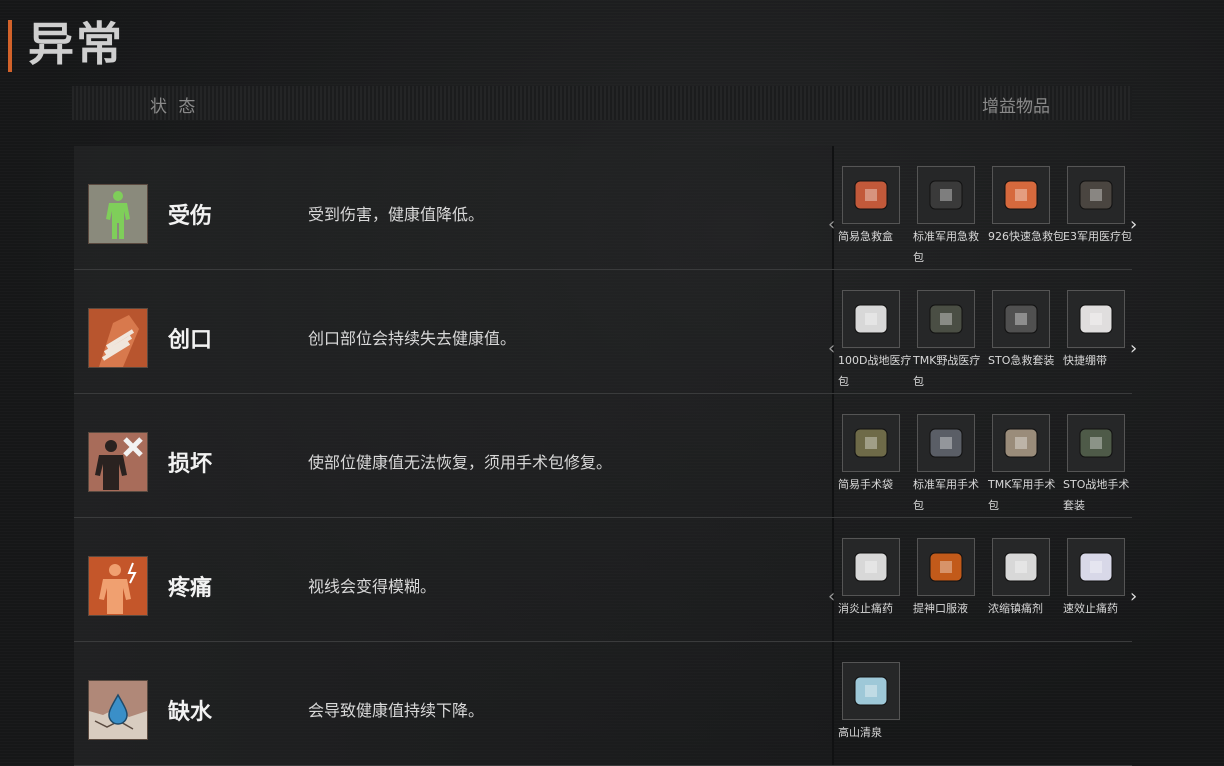  What do you see at coordinates (1021, 360) in the screenshot?
I see `item-label: STO急救套装` at bounding box center [1021, 360].